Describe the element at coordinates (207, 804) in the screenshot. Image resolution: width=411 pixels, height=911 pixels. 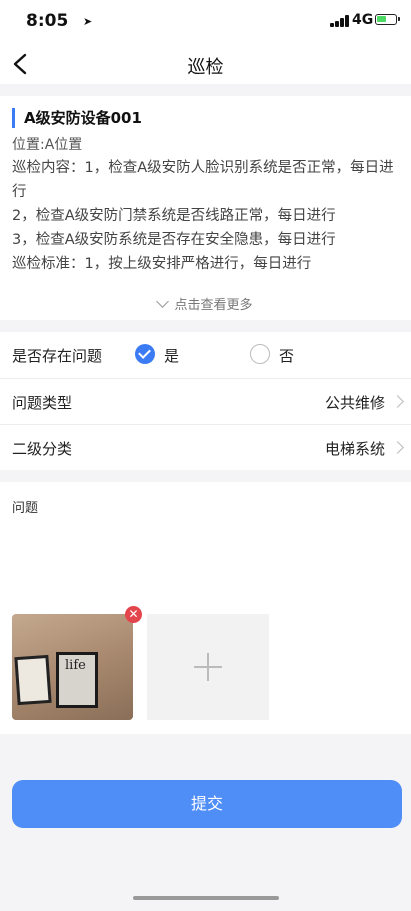
I see `submit-button: 提交` at that location.